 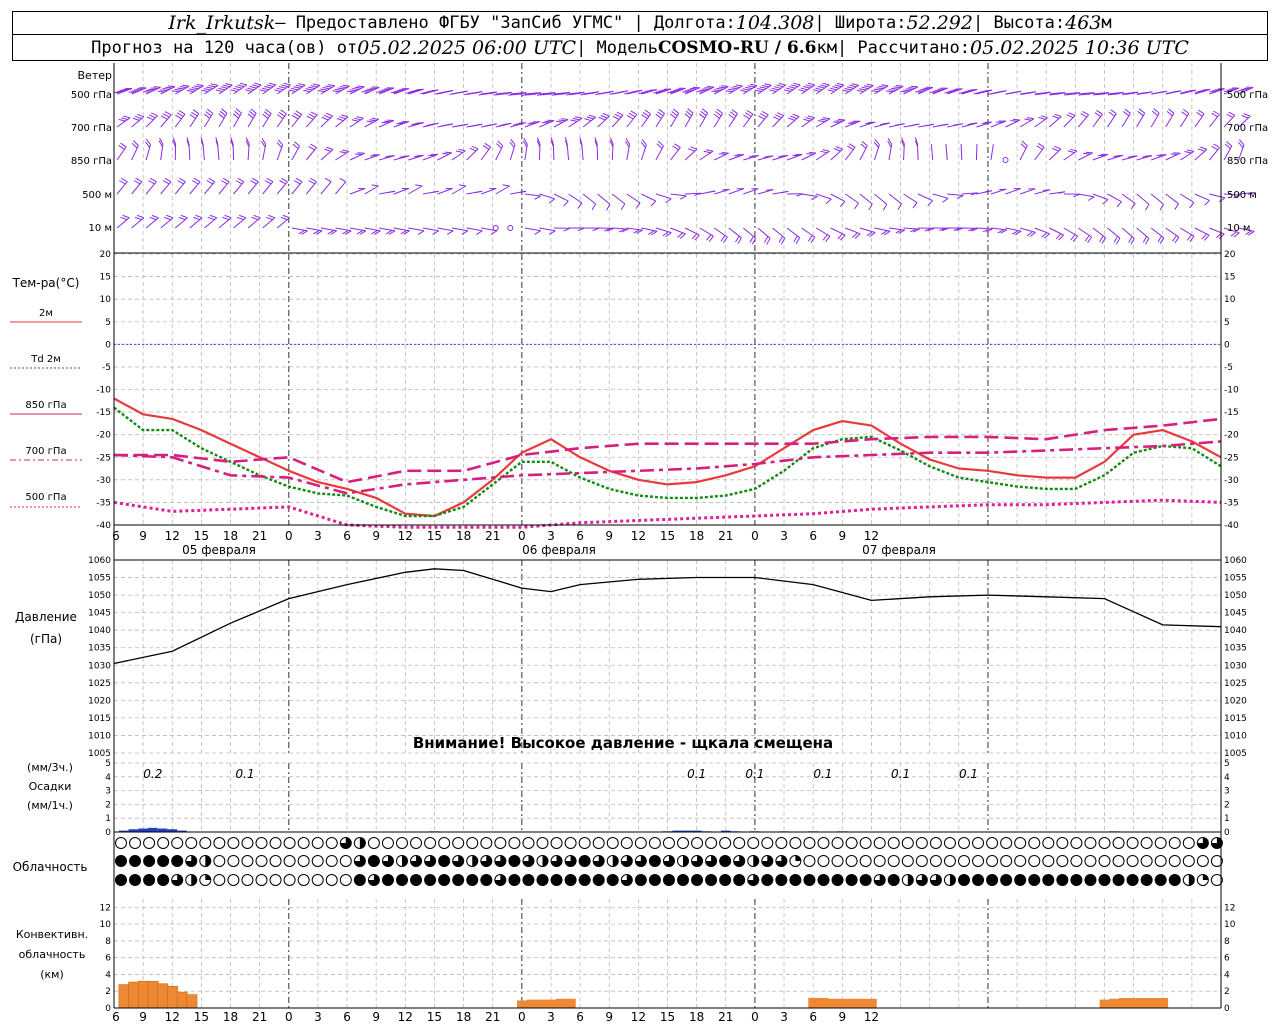 What do you see at coordinates (245, 774) in the screenshot?
I see `precip-value-label: 0.1` at bounding box center [245, 774].